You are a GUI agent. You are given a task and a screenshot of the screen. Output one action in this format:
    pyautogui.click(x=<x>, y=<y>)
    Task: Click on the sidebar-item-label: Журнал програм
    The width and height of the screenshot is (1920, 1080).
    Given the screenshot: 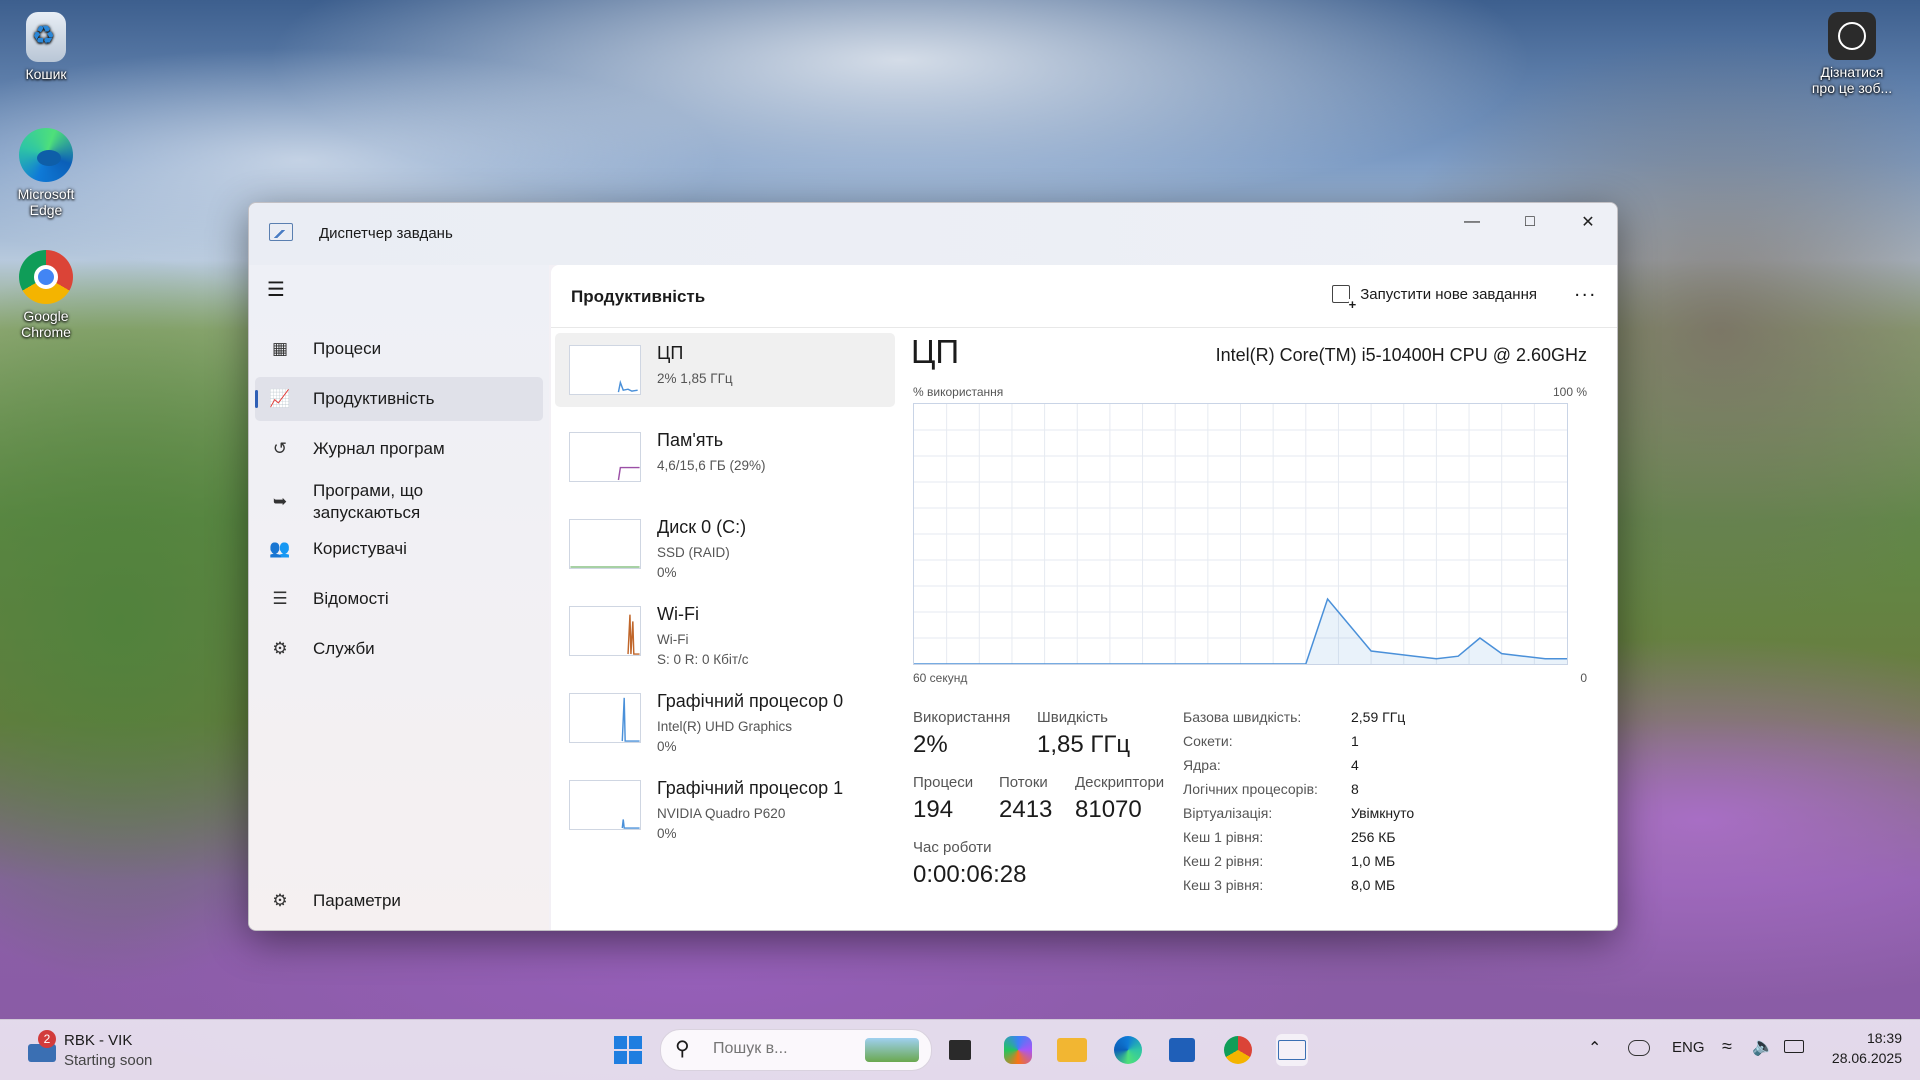 What is the action you would take?
    pyautogui.click(x=379, y=448)
    